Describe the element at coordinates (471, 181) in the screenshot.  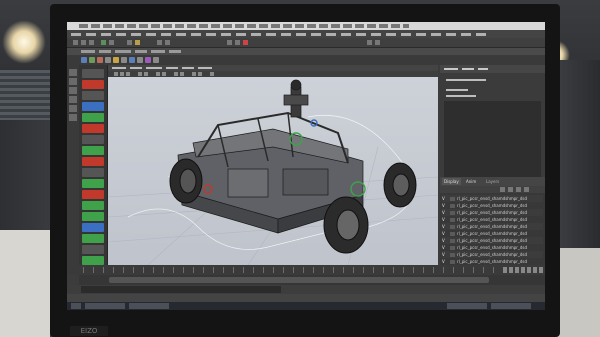
I see `tab-anim: Anim` at that location.